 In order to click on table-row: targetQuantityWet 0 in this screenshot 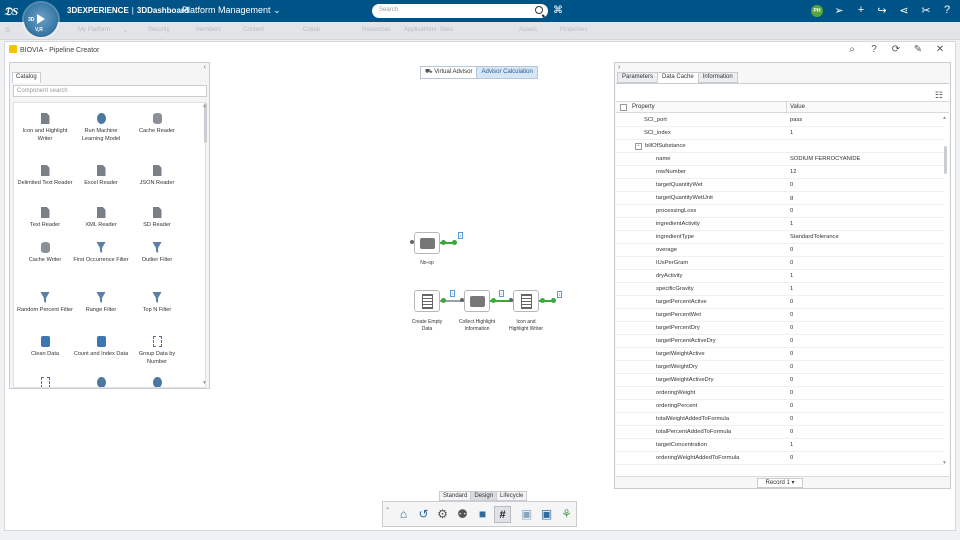, I will do `click(780, 185)`.